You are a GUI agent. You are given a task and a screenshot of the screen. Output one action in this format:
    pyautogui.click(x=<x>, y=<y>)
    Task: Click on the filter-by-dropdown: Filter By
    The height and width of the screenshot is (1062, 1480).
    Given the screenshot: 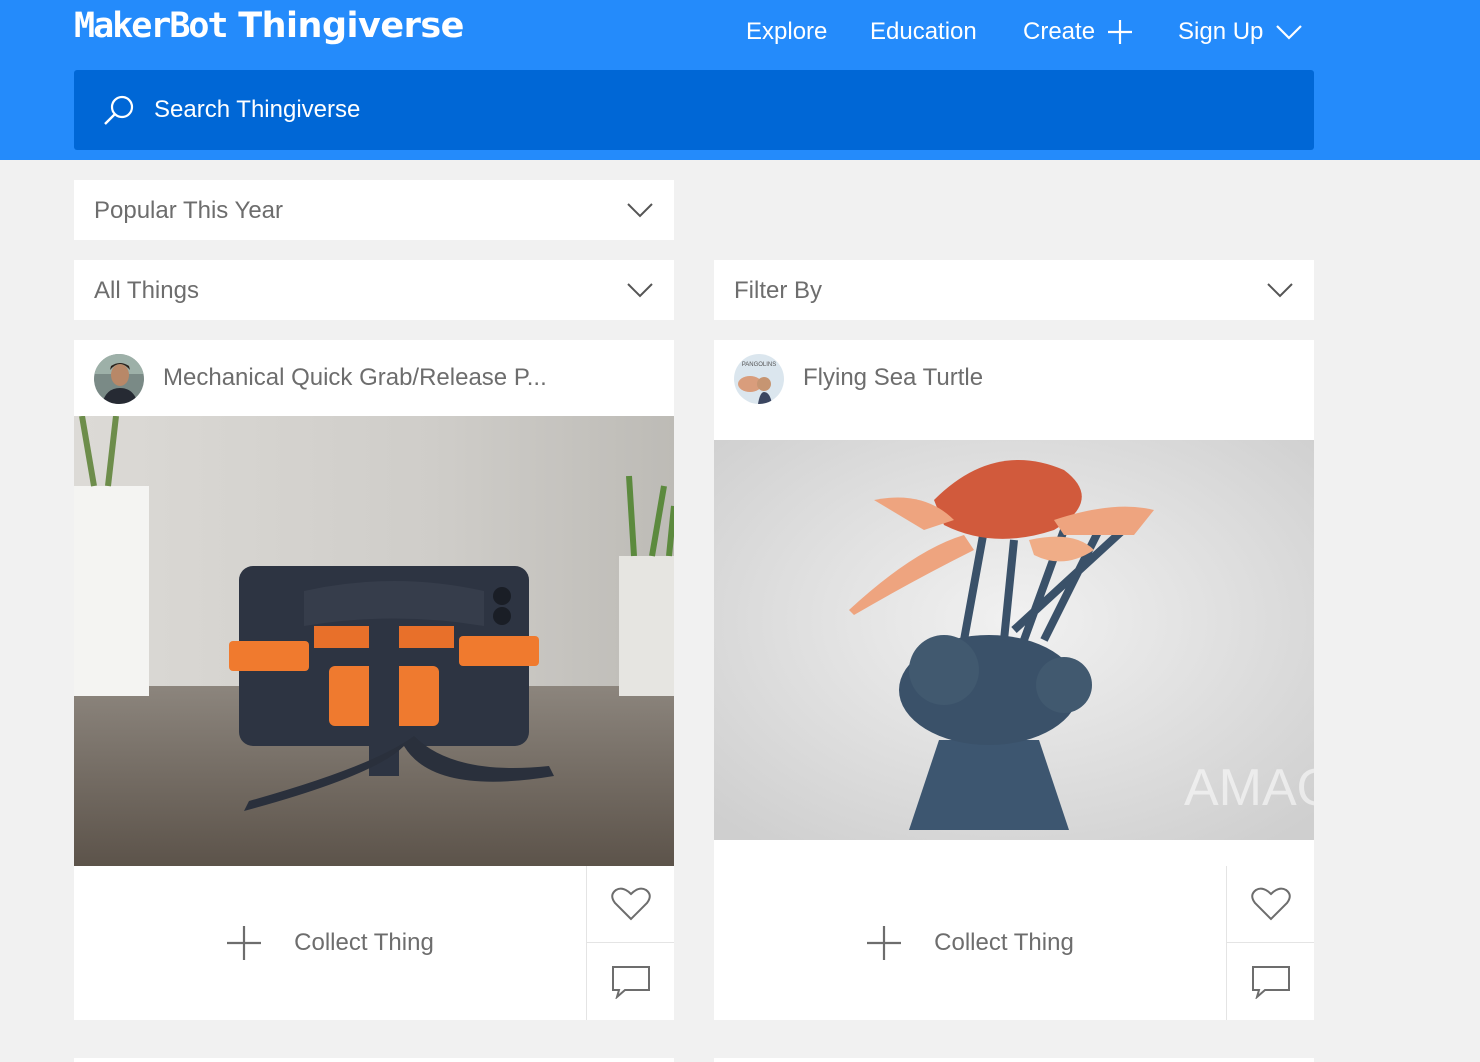 What is the action you would take?
    pyautogui.click(x=1014, y=290)
    